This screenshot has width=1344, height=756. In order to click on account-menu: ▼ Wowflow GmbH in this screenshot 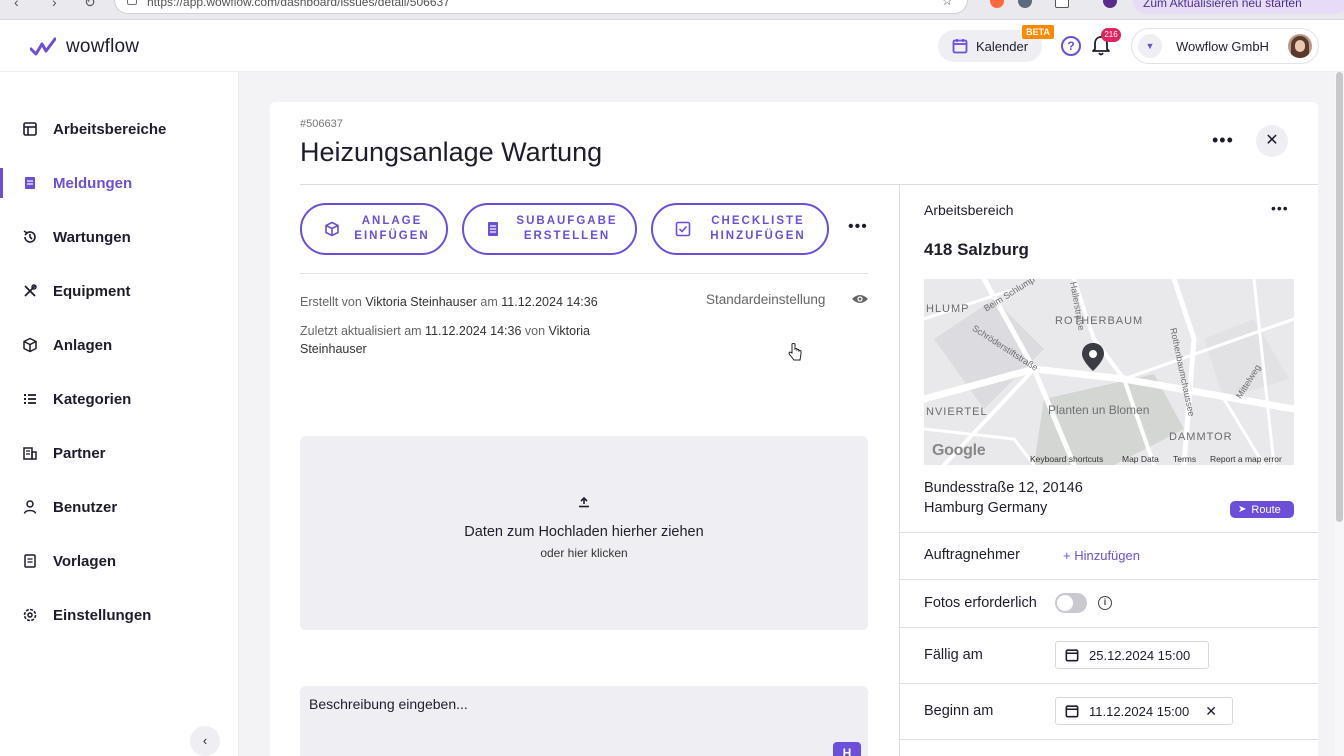, I will do `click(1225, 46)`.